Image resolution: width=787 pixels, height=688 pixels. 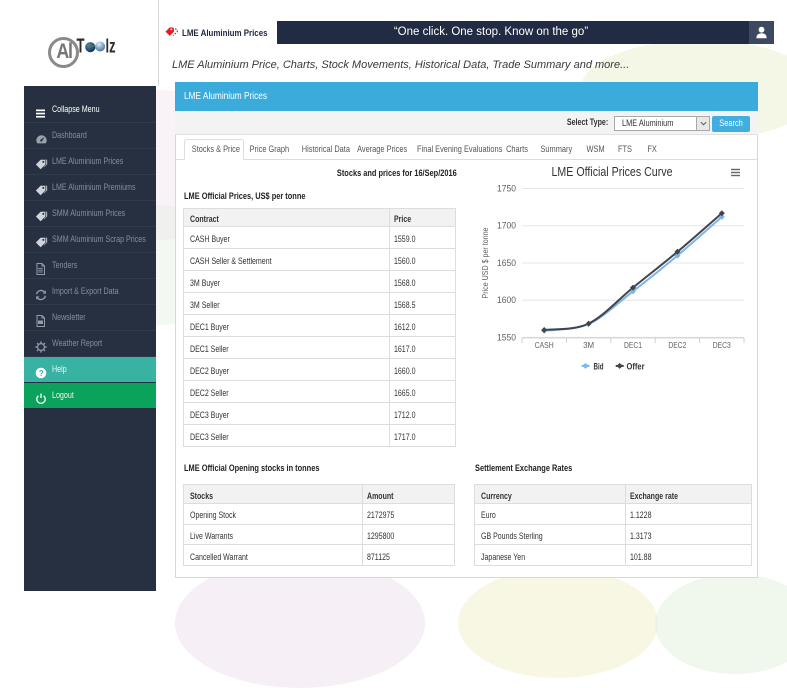 What do you see at coordinates (506, 263) in the screenshot?
I see `svg-text: 1650` at bounding box center [506, 263].